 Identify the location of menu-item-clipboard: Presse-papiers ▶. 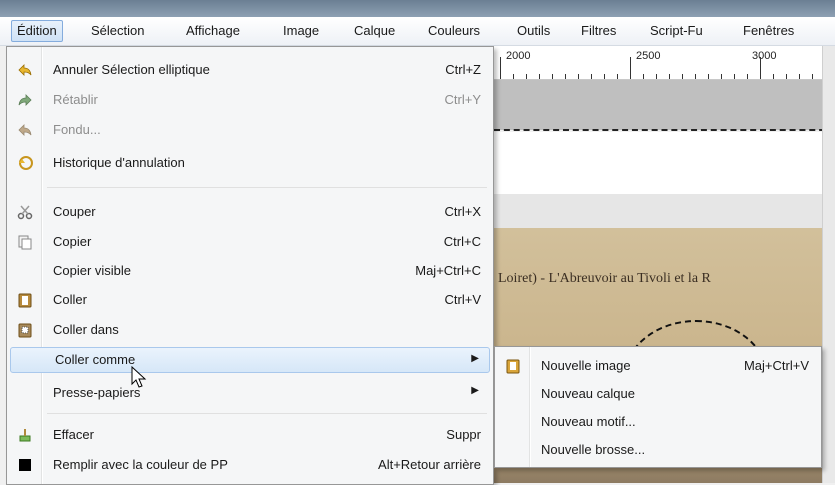
(249, 393).